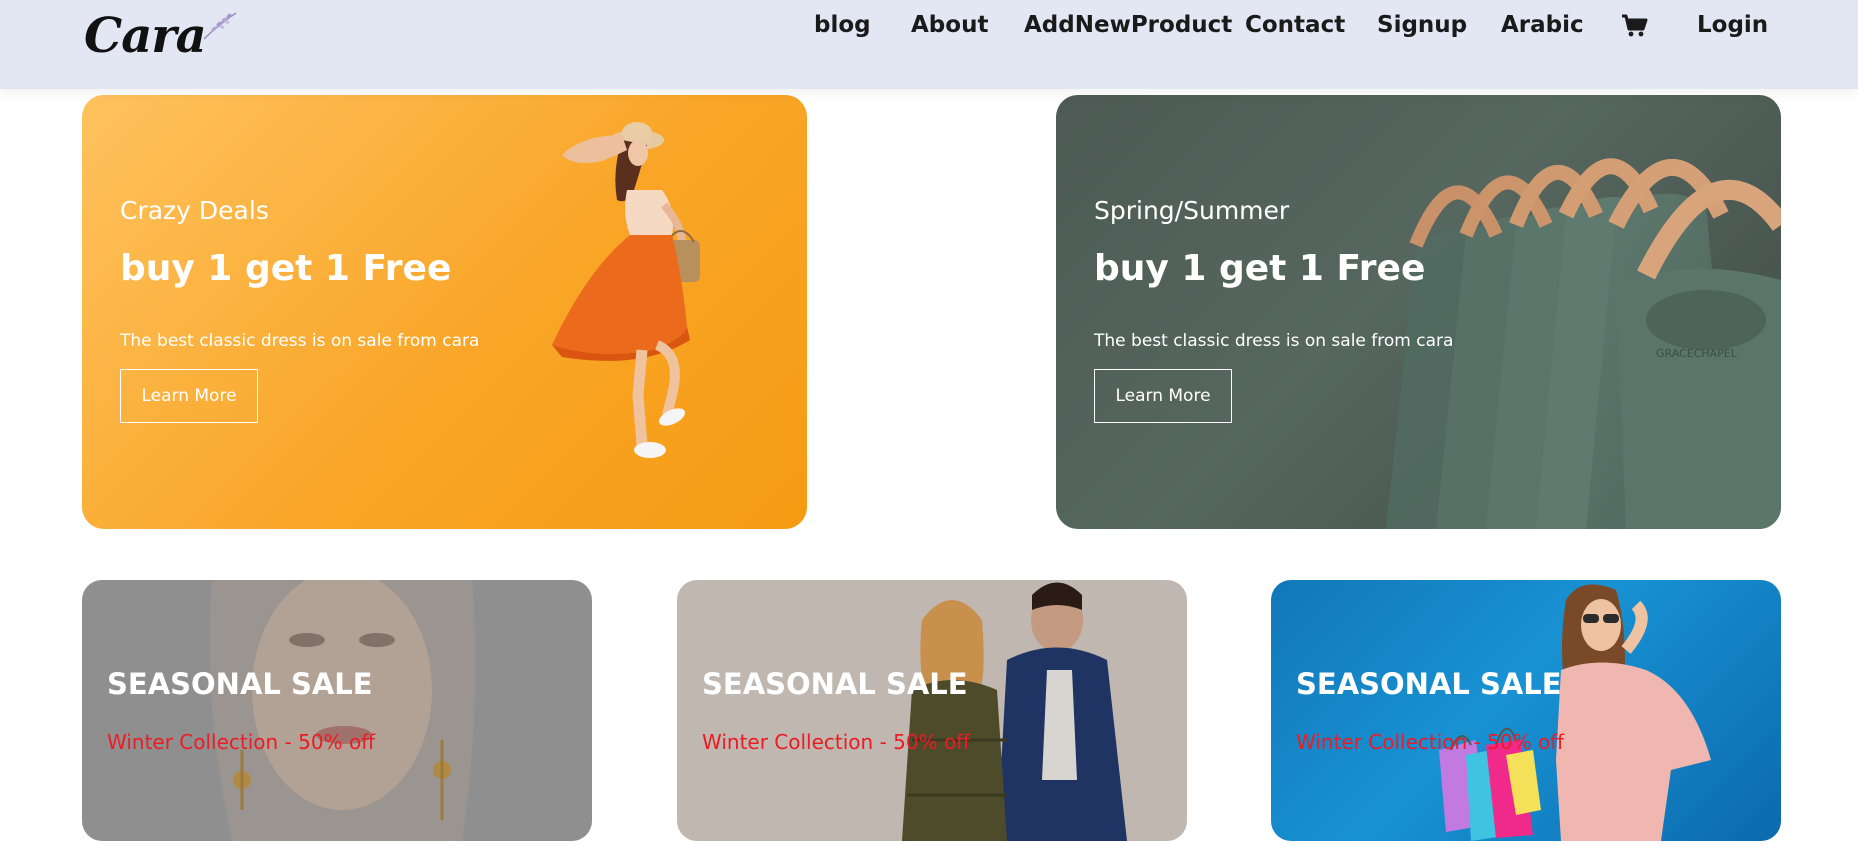  Describe the element at coordinates (1014, 711) in the screenshot. I see `couple-in-jackets-image` at that location.